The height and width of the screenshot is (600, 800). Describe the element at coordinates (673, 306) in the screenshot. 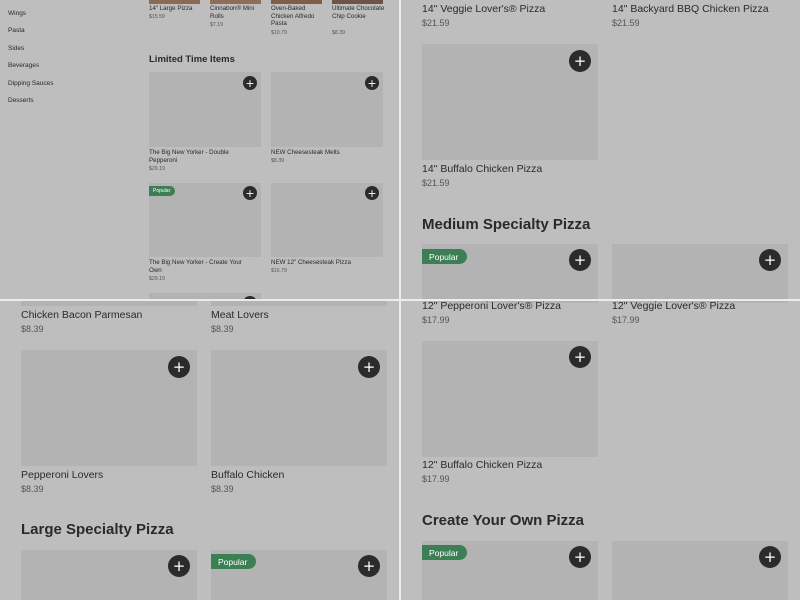

I see `menu-item-name: 12" Veggie Lover's® Pizza` at that location.